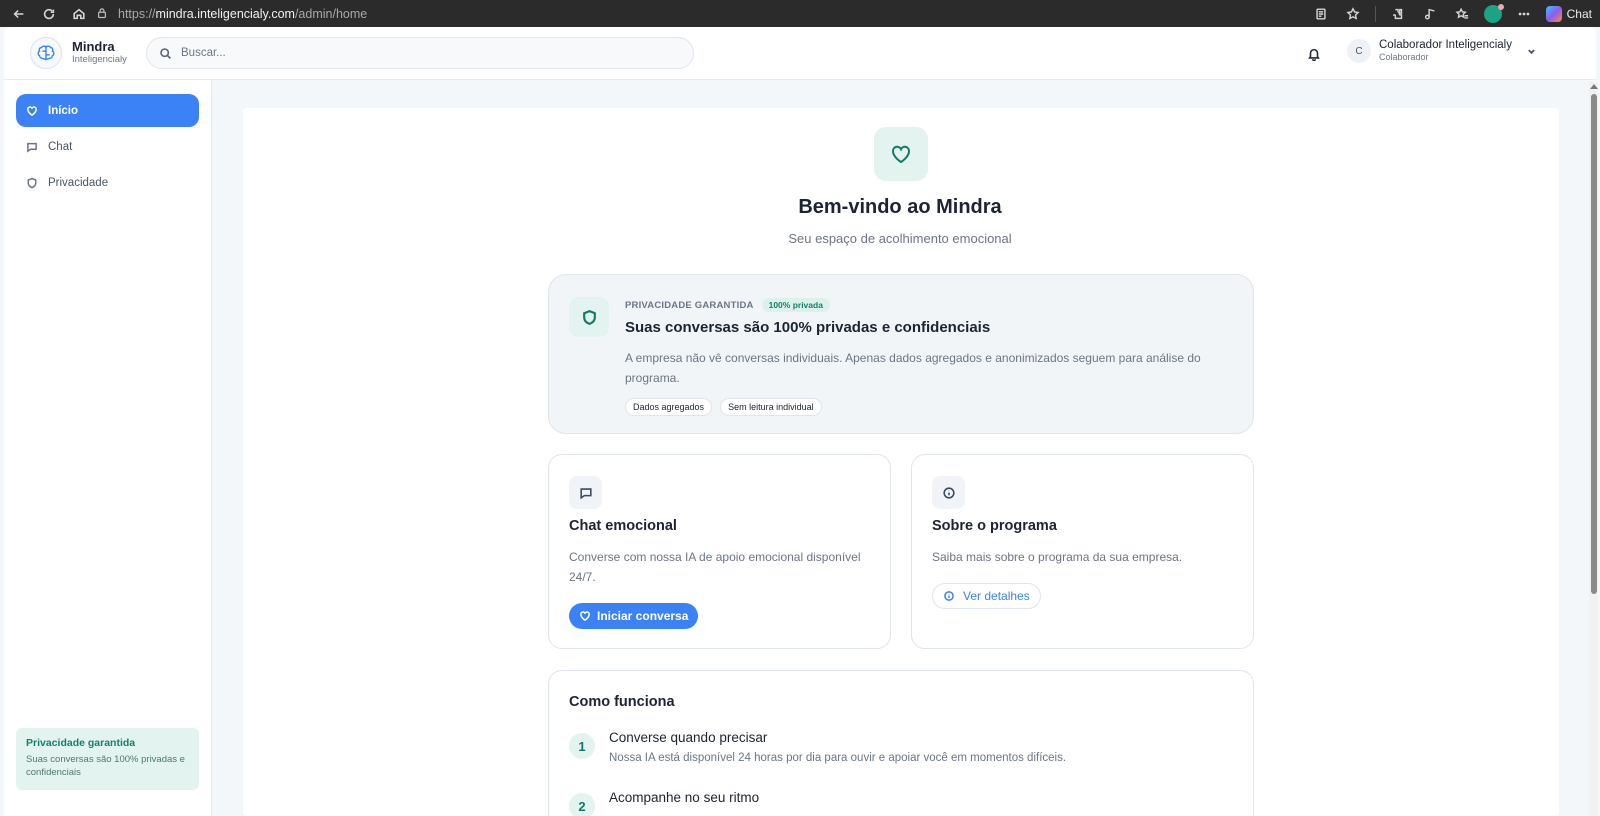 The height and width of the screenshot is (816, 1600). I want to click on copilot-label: Chat, so click(1579, 13).